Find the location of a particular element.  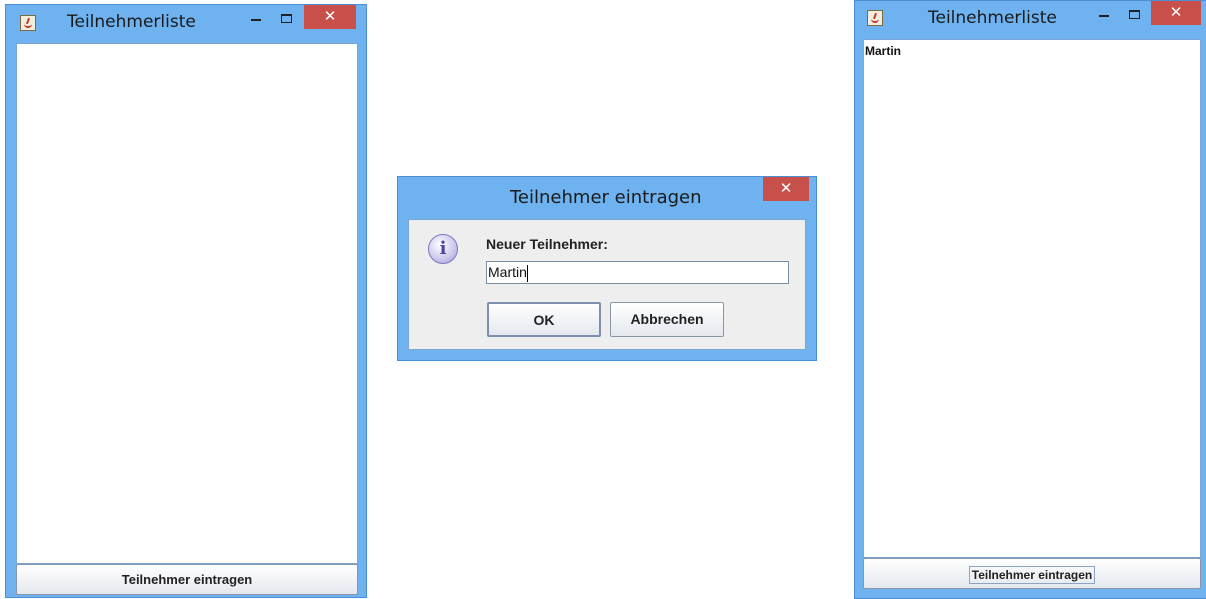

button-label-focused: Teilnehmer eintragen is located at coordinates (1032, 575).